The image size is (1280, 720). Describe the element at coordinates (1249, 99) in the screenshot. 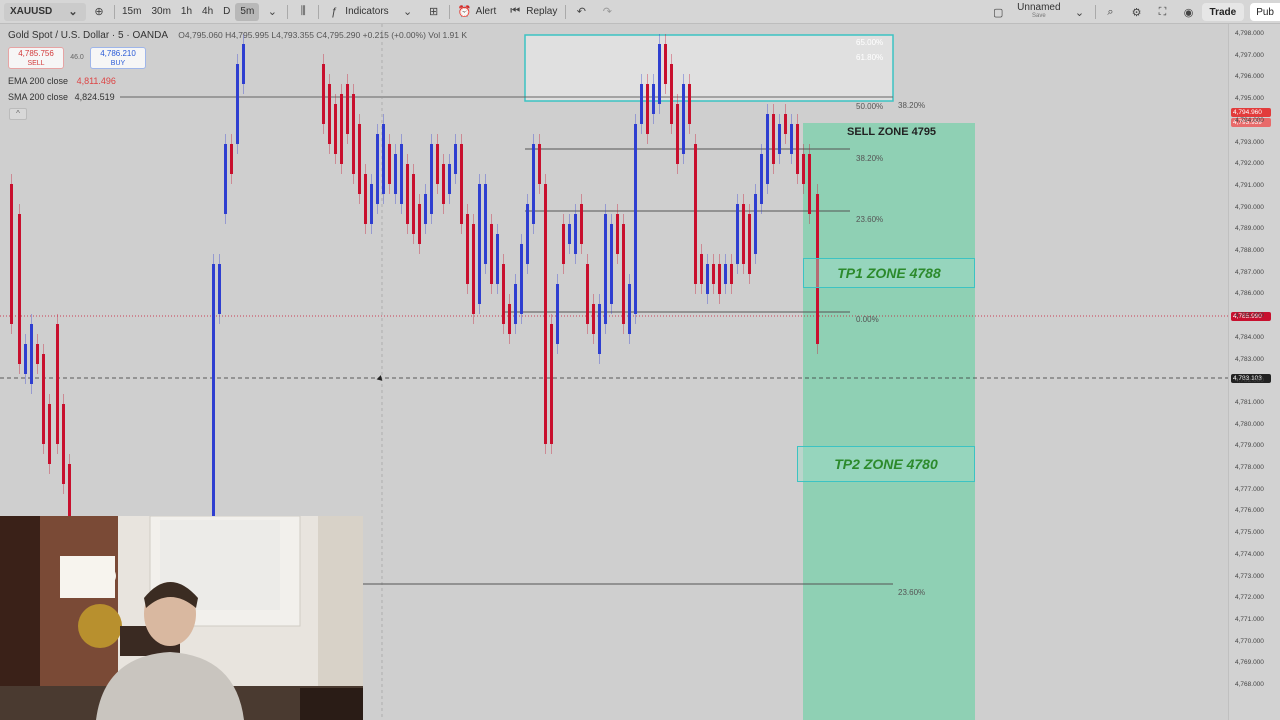

I see `price-scale-label: 4,795.000` at that location.